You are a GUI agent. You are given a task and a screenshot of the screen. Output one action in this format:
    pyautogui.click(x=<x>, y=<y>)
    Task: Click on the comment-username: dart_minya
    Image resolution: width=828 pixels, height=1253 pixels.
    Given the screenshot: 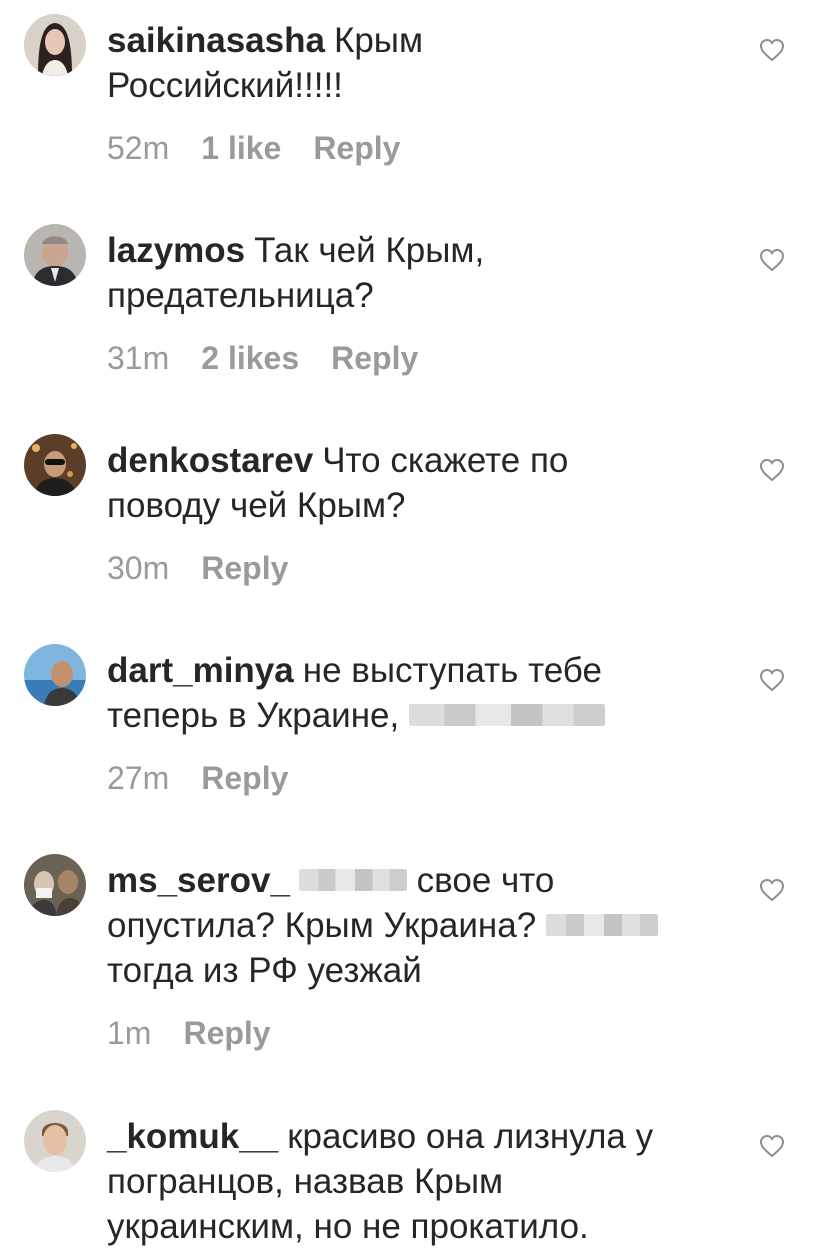 What is the action you would take?
    pyautogui.click(x=200, y=670)
    